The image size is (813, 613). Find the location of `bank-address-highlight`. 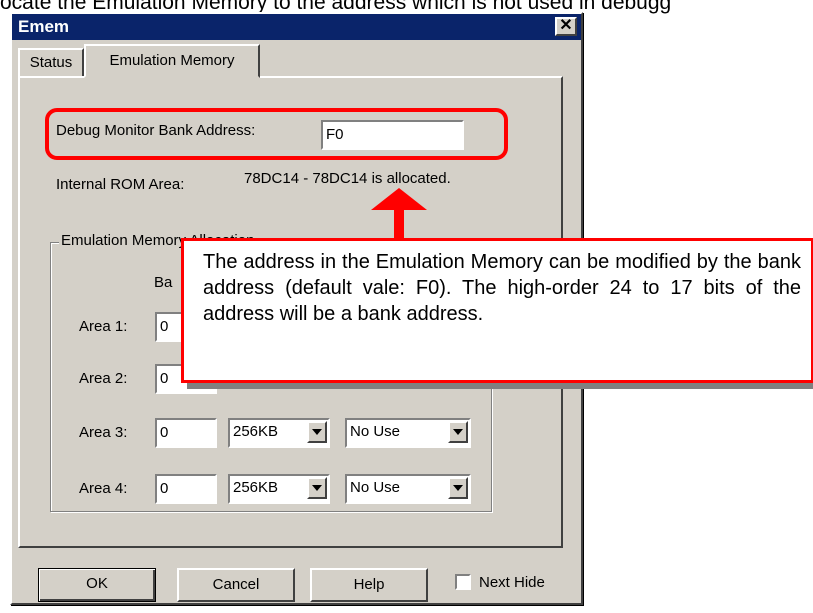

bank-address-highlight is located at coordinates (276, 134).